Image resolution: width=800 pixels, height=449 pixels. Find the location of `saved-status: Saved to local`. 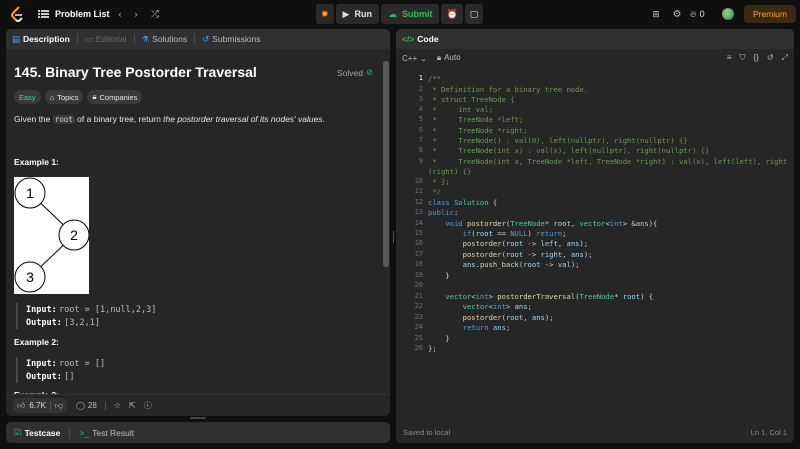

saved-status: Saved to local is located at coordinates (427, 432).